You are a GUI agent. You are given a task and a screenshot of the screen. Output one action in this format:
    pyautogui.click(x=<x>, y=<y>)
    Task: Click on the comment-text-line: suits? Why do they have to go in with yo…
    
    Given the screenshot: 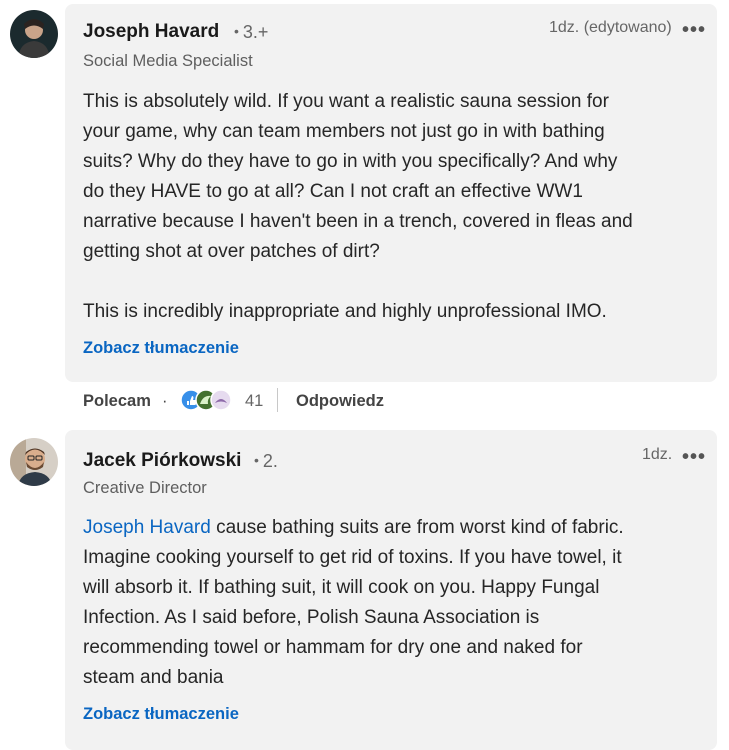 What is the action you would take?
    pyautogui.click(x=350, y=161)
    